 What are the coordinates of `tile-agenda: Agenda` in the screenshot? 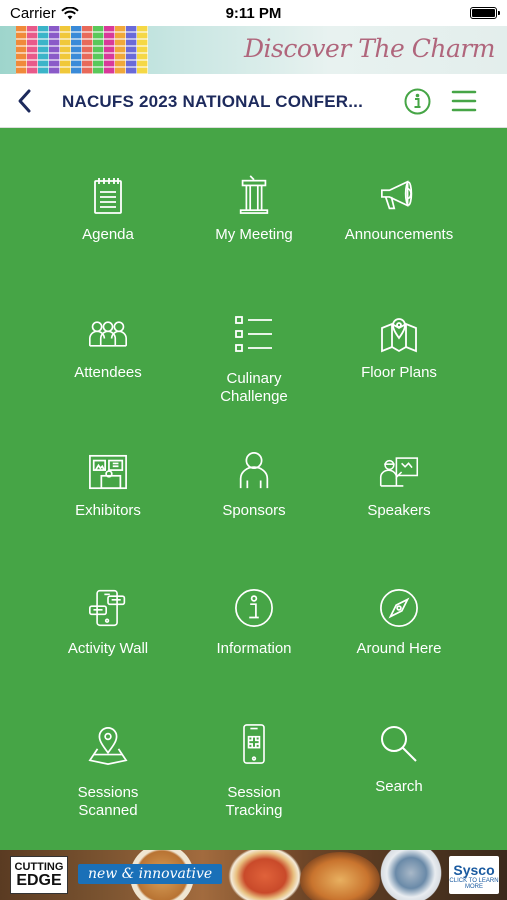 It's located at (108, 234).